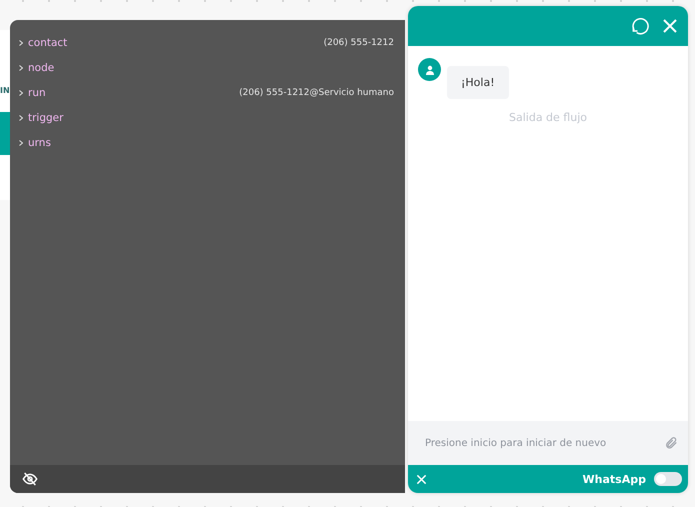 The height and width of the screenshot is (507, 695). Describe the element at coordinates (543, 443) in the screenshot. I see `message-input: Presione inicio para iniciar de nuevo` at that location.